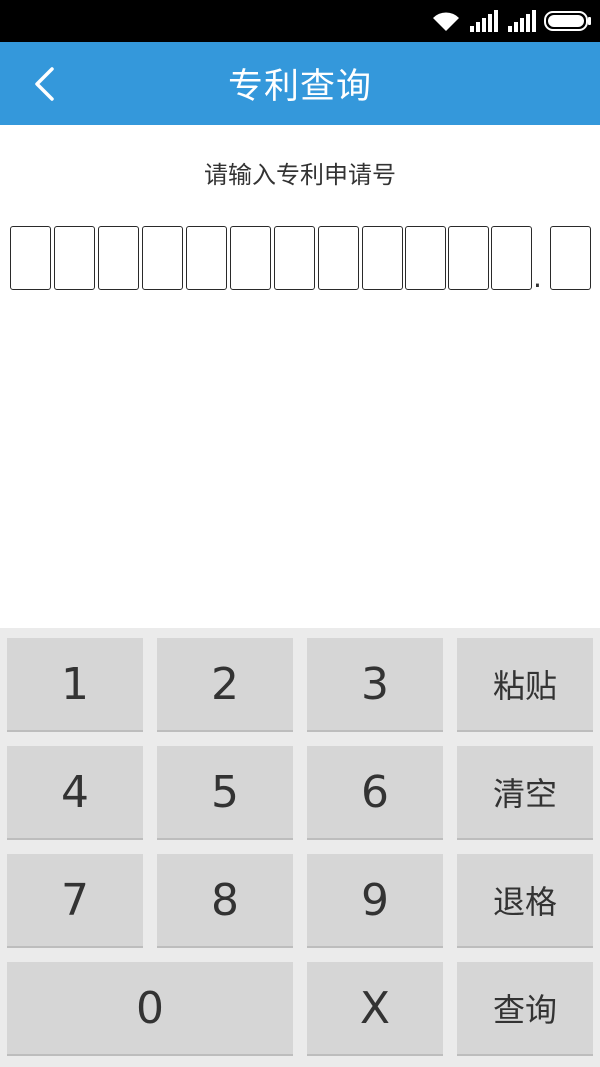  Describe the element at coordinates (150, 1009) in the screenshot. I see `key-0: 0` at that location.